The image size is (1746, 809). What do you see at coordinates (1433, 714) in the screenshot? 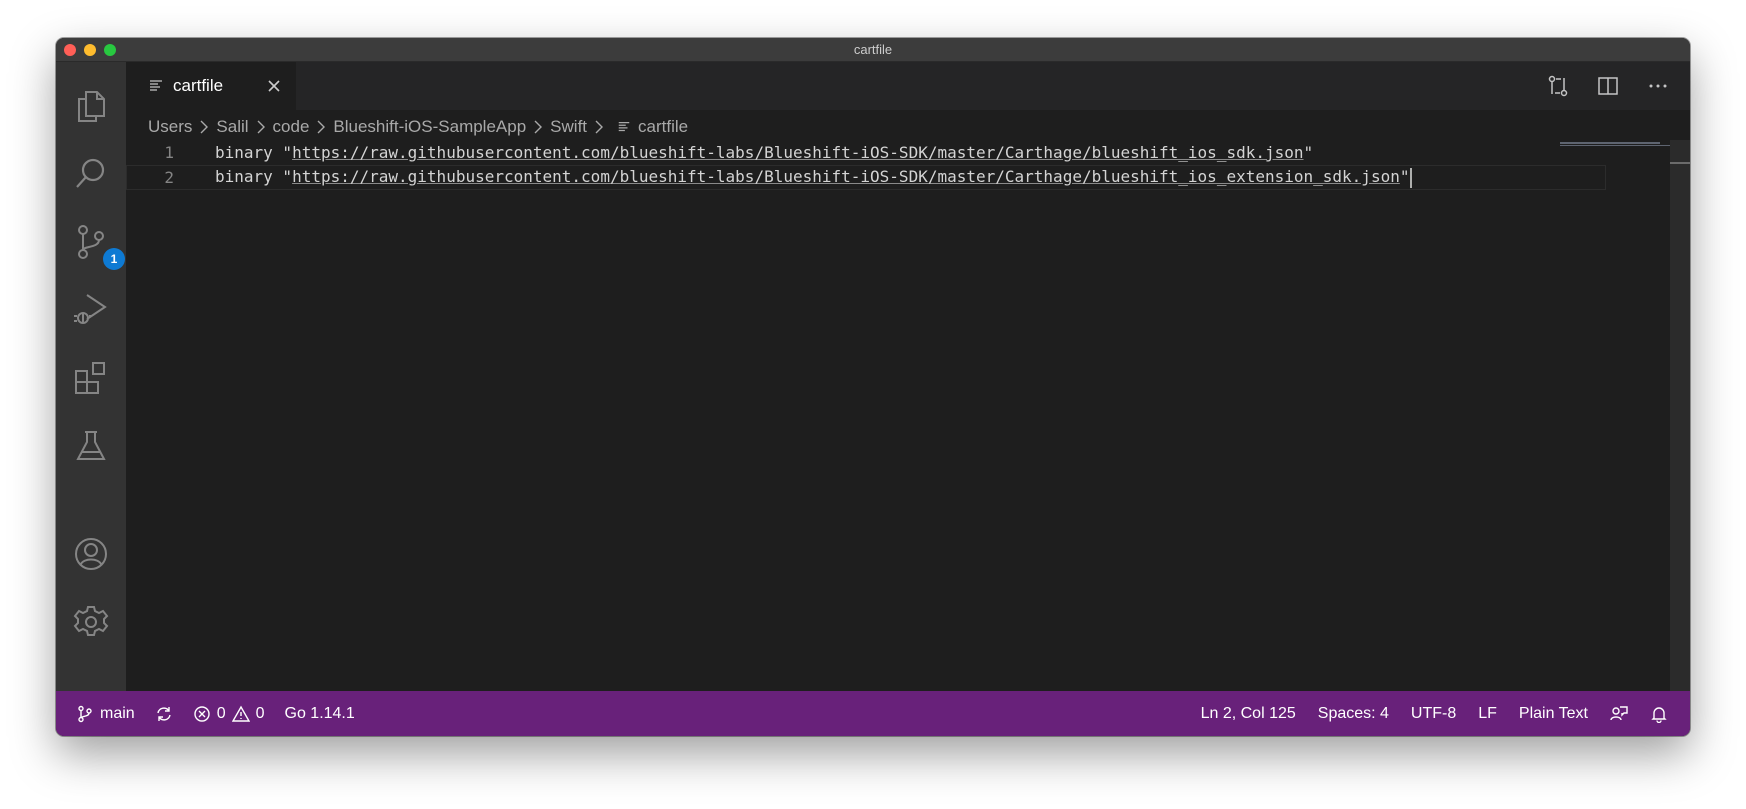
I see `encoding: UTF-8` at bounding box center [1433, 714].